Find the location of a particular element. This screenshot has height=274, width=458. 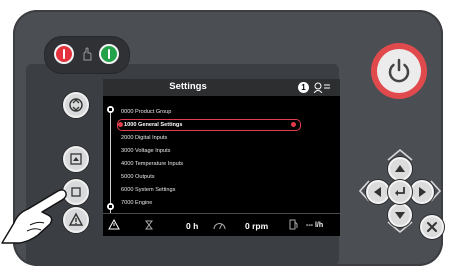

menu-icon is located at coordinates (76, 105).